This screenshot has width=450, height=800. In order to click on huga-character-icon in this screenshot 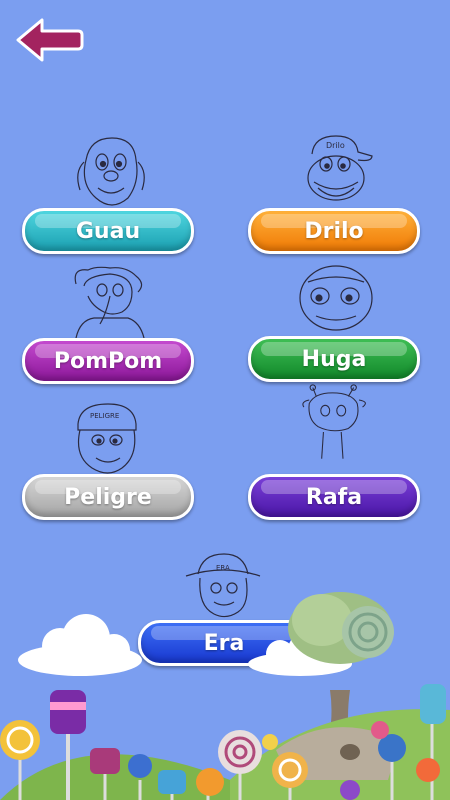, I will do `click(336, 298)`.